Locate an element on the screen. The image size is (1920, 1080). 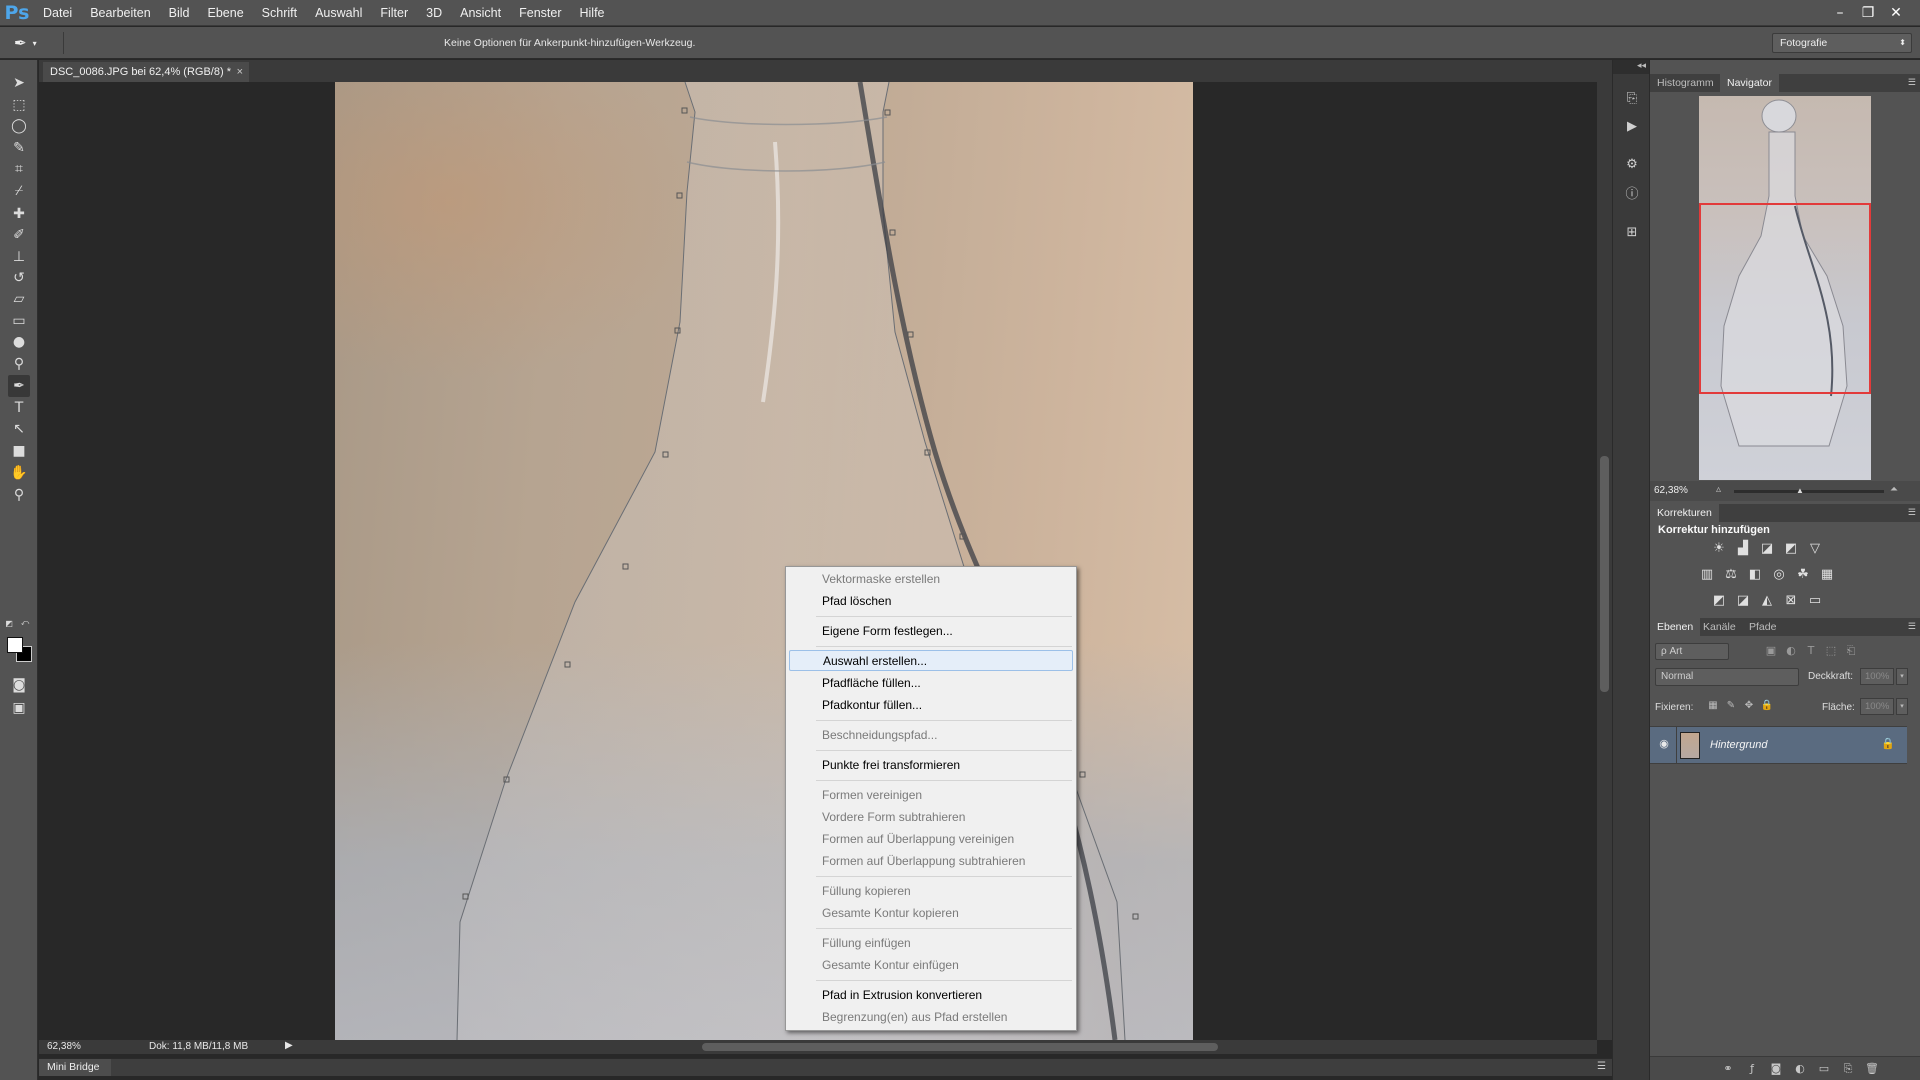
link-layers-icon: ⚭ is located at coordinates (1728, 1069).